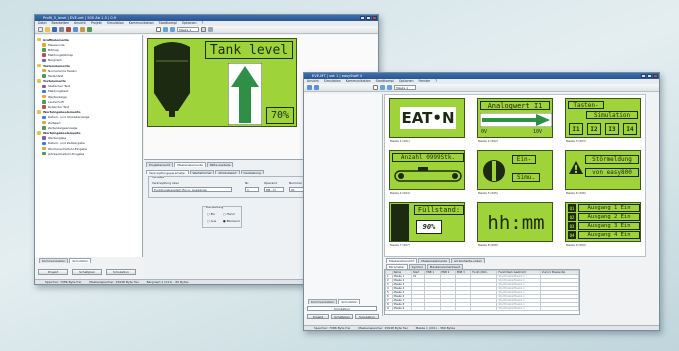  What do you see at coordinates (61, 29) in the screenshot?
I see `print-icon` at bounding box center [61, 29].